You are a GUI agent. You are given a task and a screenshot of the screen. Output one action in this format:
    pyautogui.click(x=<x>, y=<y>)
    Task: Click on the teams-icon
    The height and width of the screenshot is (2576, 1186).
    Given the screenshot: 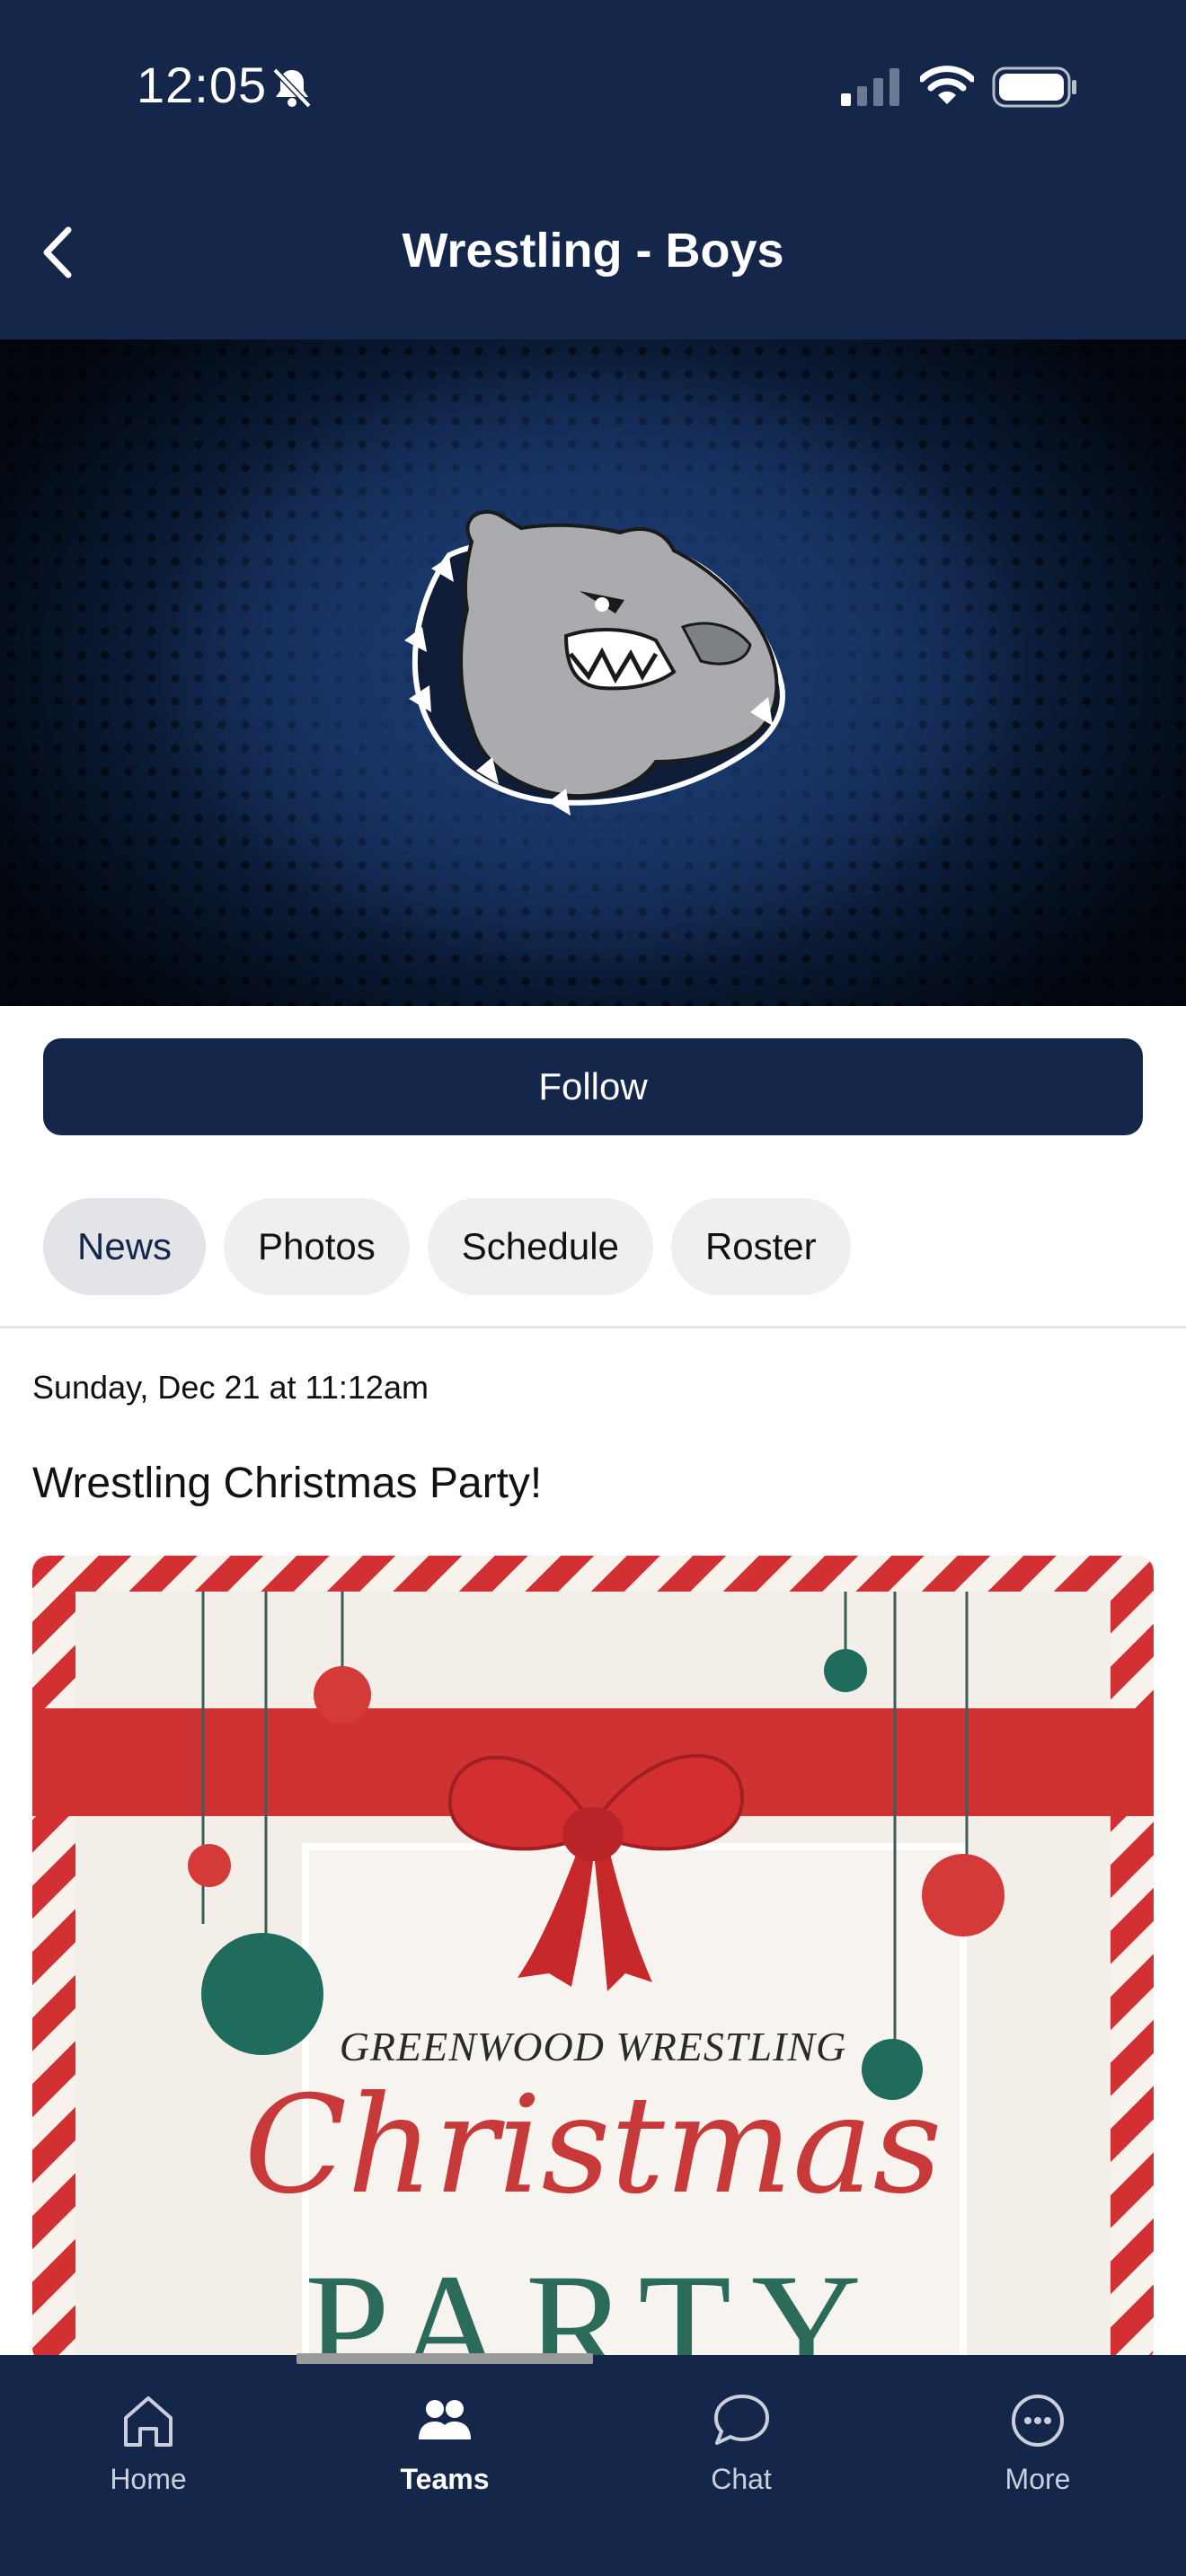 What is the action you would take?
    pyautogui.click(x=445, y=2419)
    